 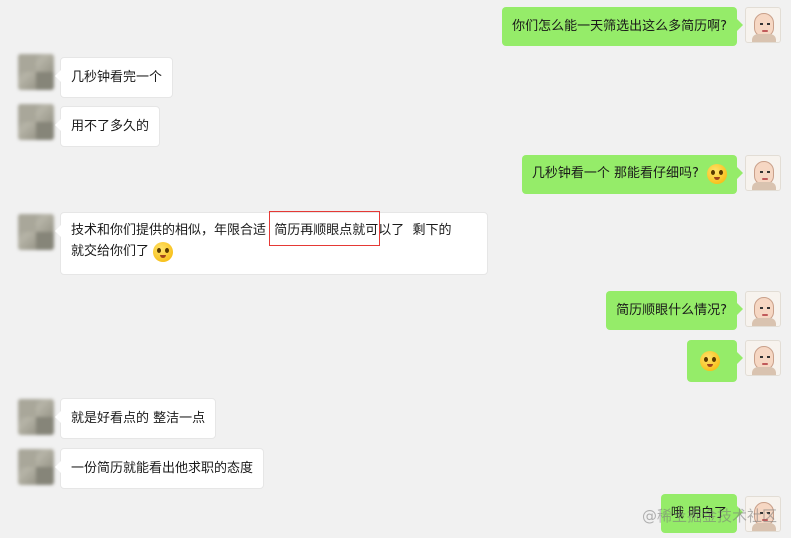 I want to click on message-bubble-self, so click(x=715, y=361).